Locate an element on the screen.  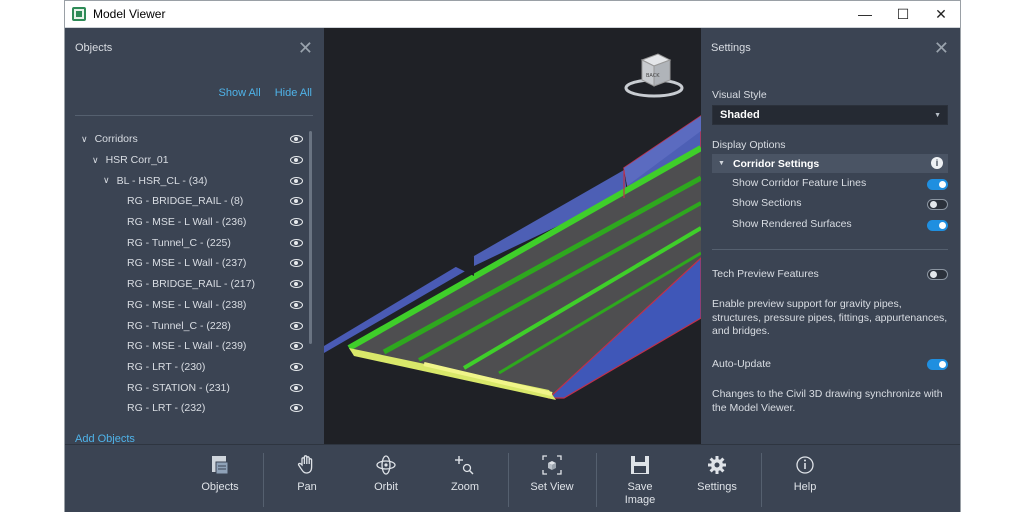
set-view-button: Set View is located at coordinates (552, 473).